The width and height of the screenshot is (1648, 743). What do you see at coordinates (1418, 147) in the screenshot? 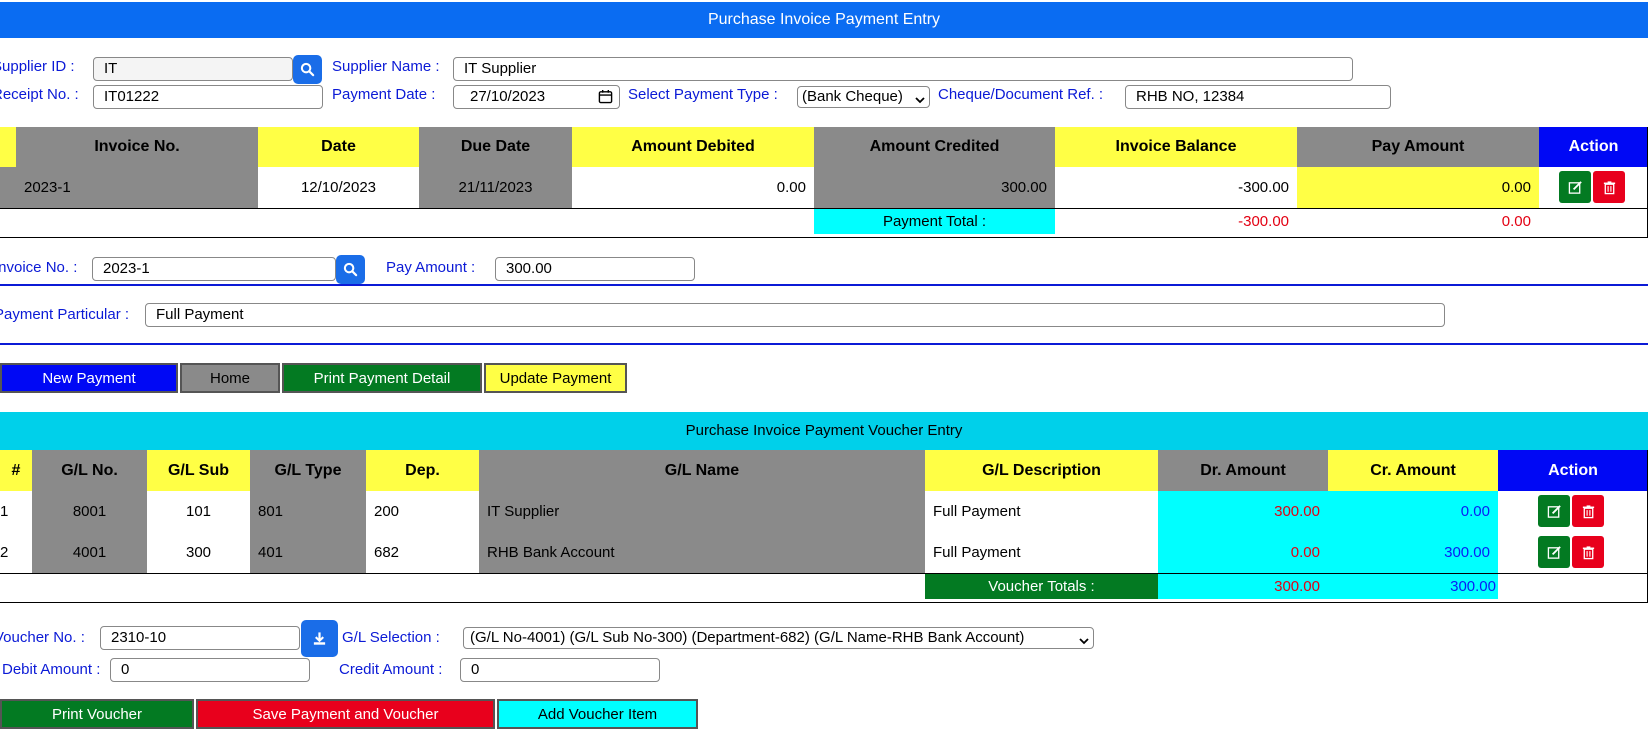
I see `header-pay-amount: Pay Amount` at bounding box center [1418, 147].